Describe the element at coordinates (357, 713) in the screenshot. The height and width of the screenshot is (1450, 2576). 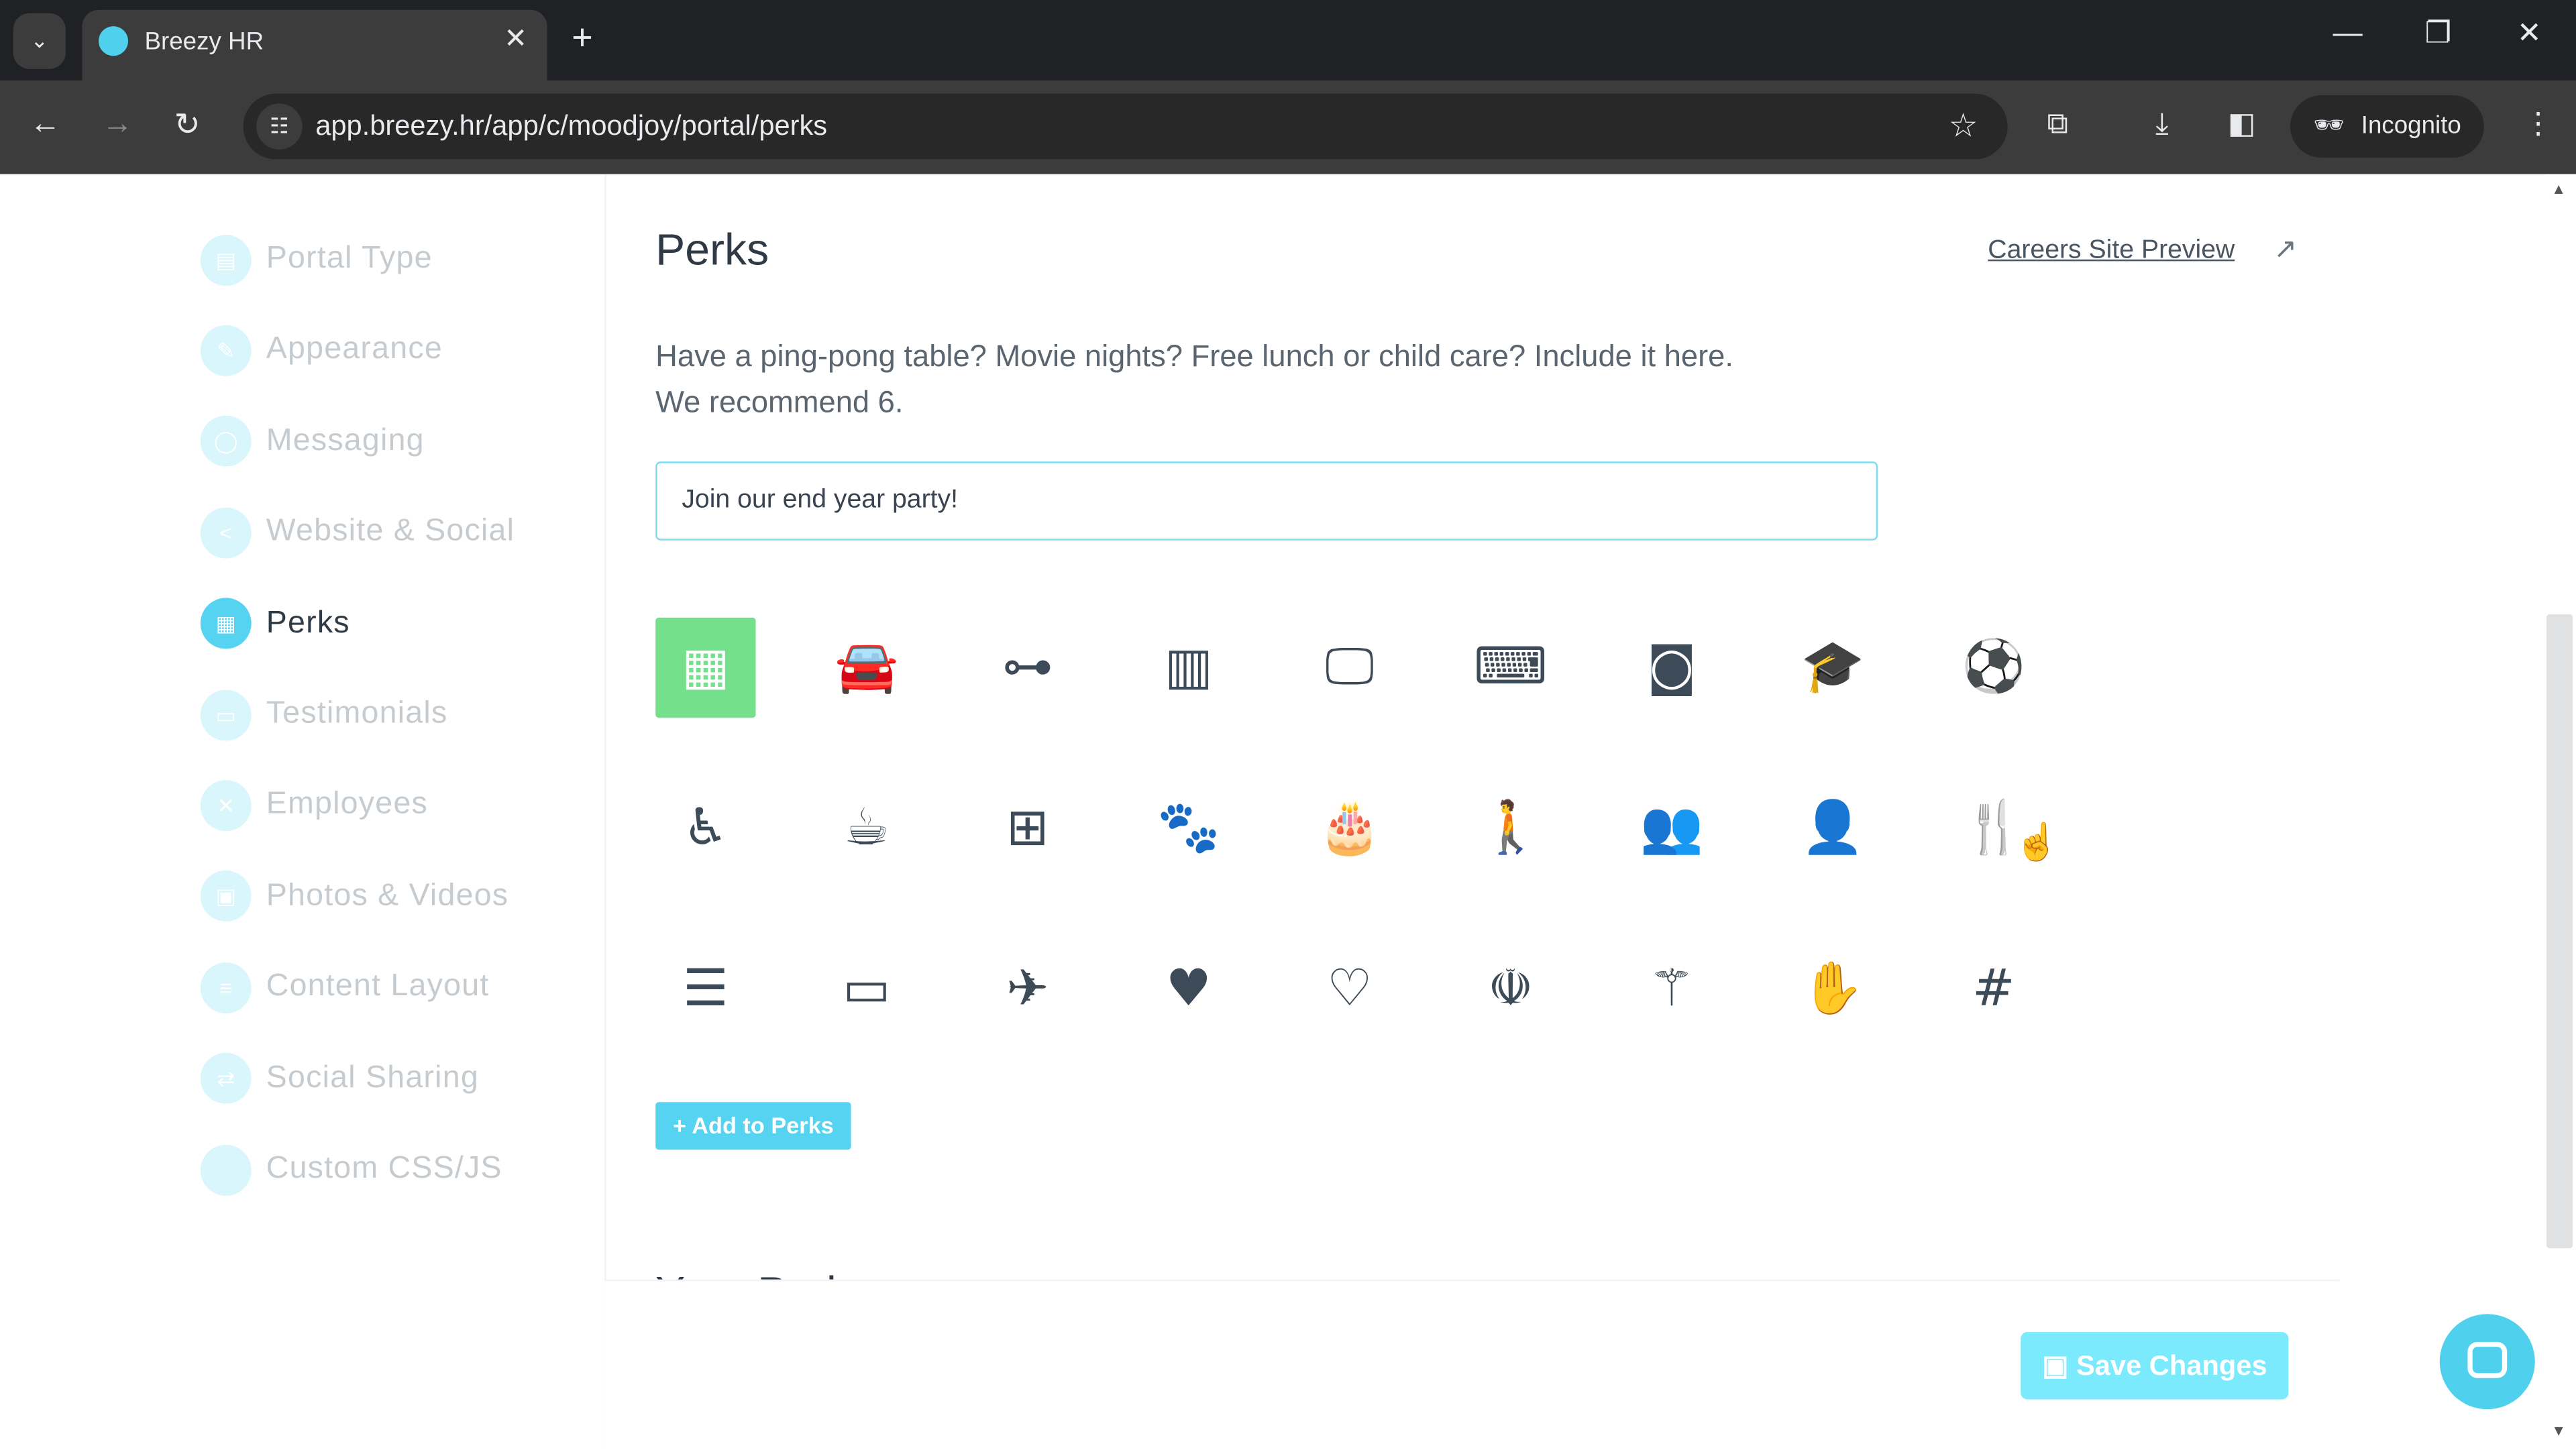
I see `sidebar-item-label: Testimonials` at that location.